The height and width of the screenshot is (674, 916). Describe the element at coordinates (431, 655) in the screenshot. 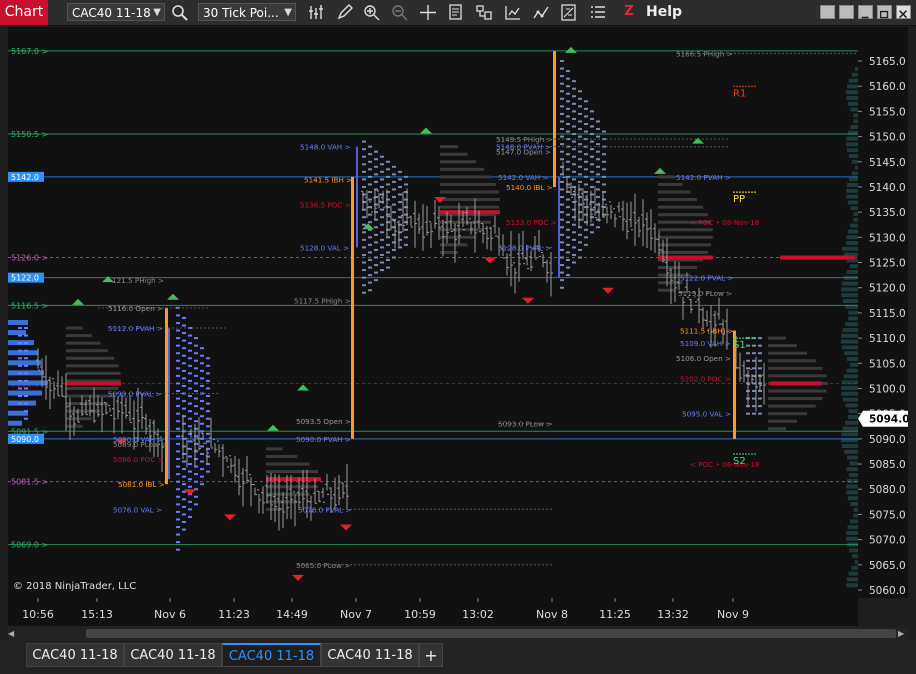

I see `add-tab-button: +` at that location.